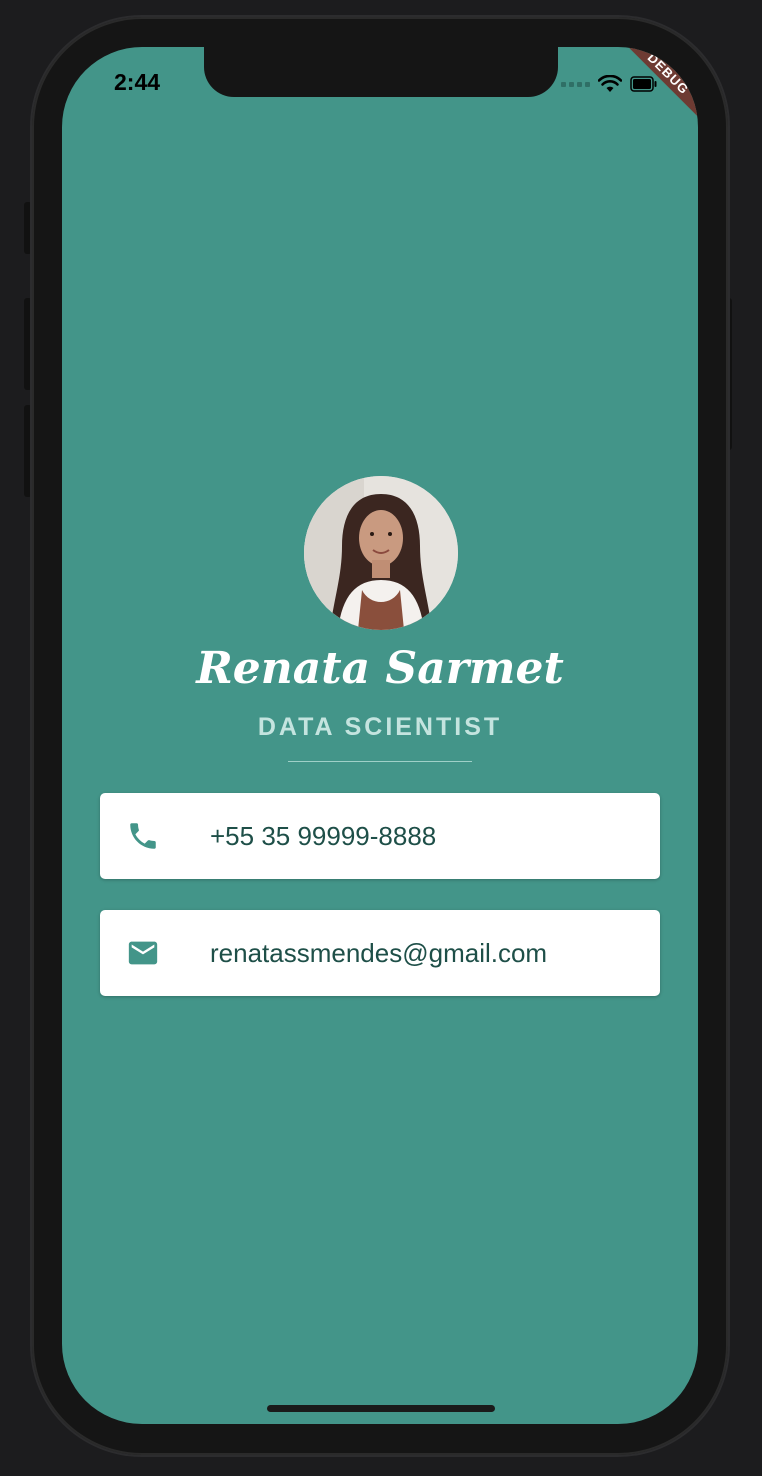  What do you see at coordinates (28, 228) in the screenshot?
I see `mute-switch` at bounding box center [28, 228].